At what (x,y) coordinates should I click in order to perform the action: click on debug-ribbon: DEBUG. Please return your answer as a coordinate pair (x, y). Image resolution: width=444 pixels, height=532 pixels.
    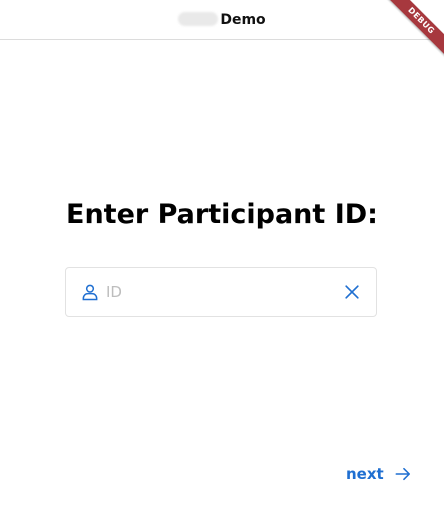
    Looking at the image, I should click on (414, 30).